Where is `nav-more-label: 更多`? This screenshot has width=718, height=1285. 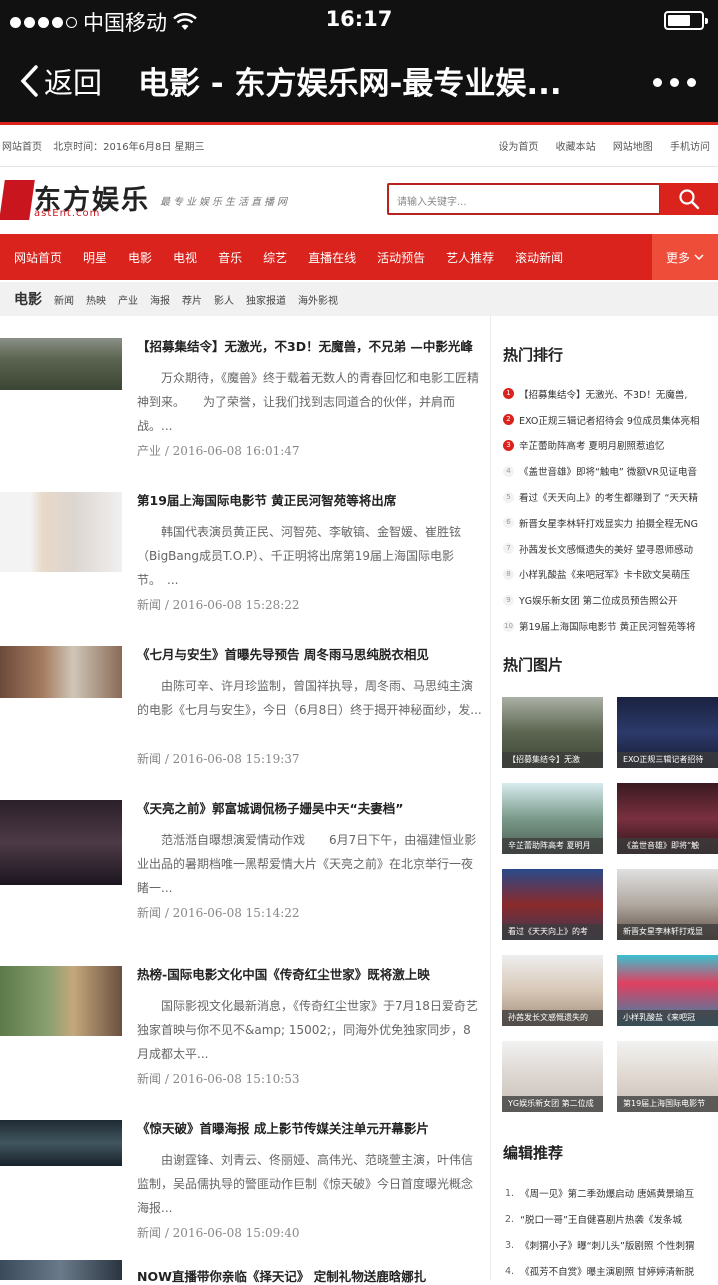
nav-more-label: 更多 is located at coordinates (677, 257).